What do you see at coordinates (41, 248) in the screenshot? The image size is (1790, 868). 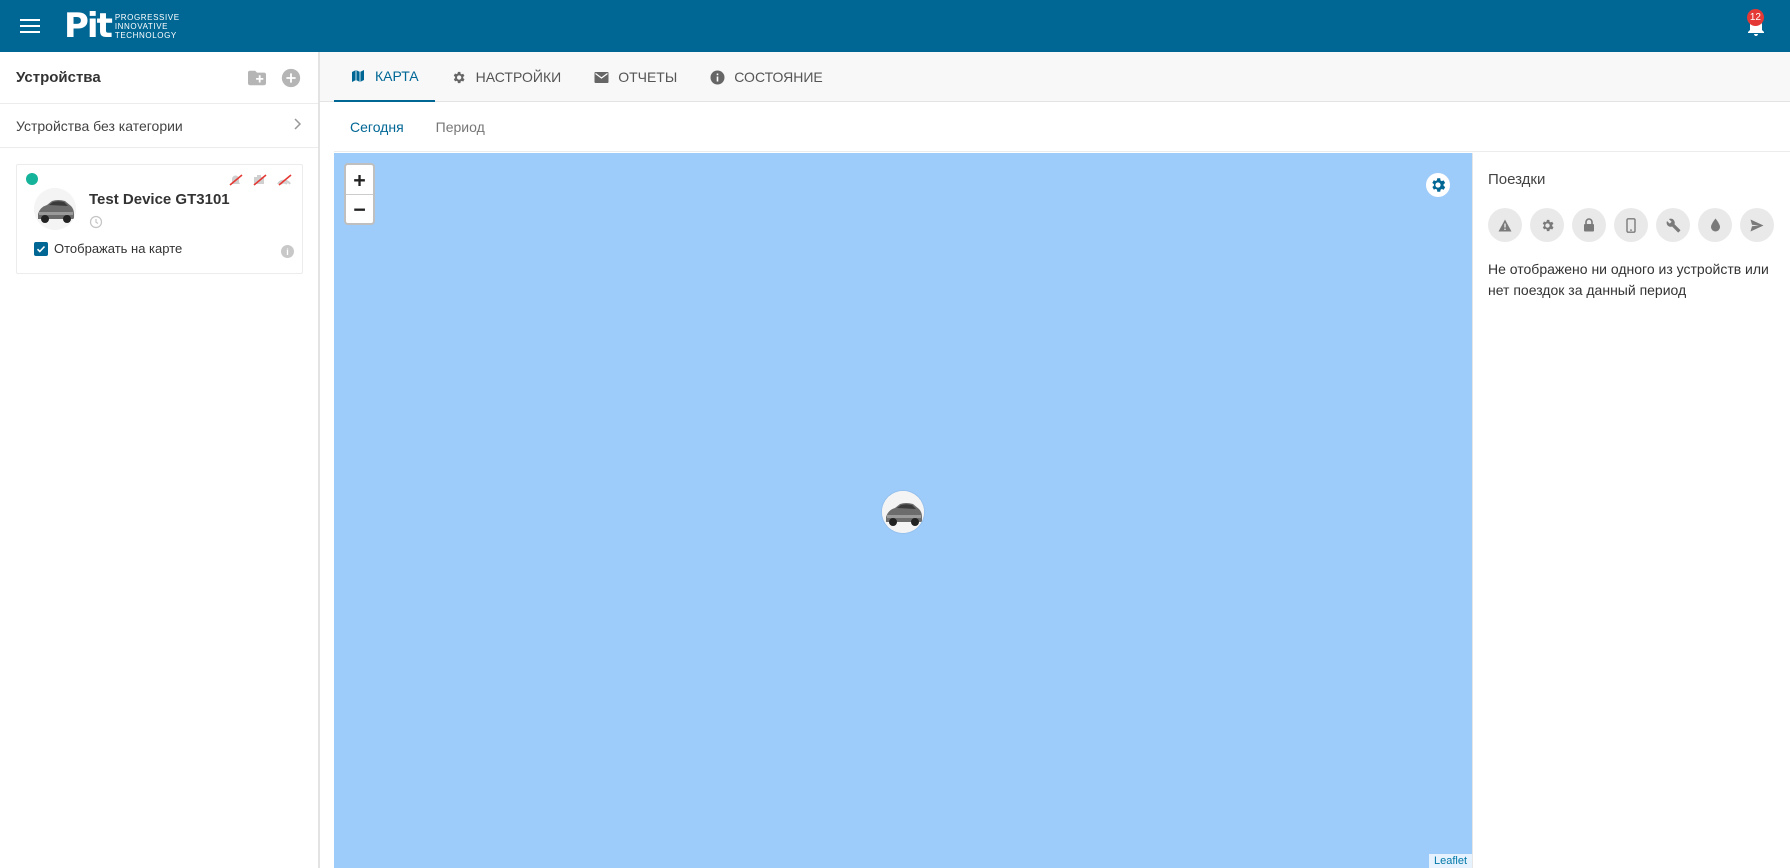 I see `checkbox-checked-icon` at bounding box center [41, 248].